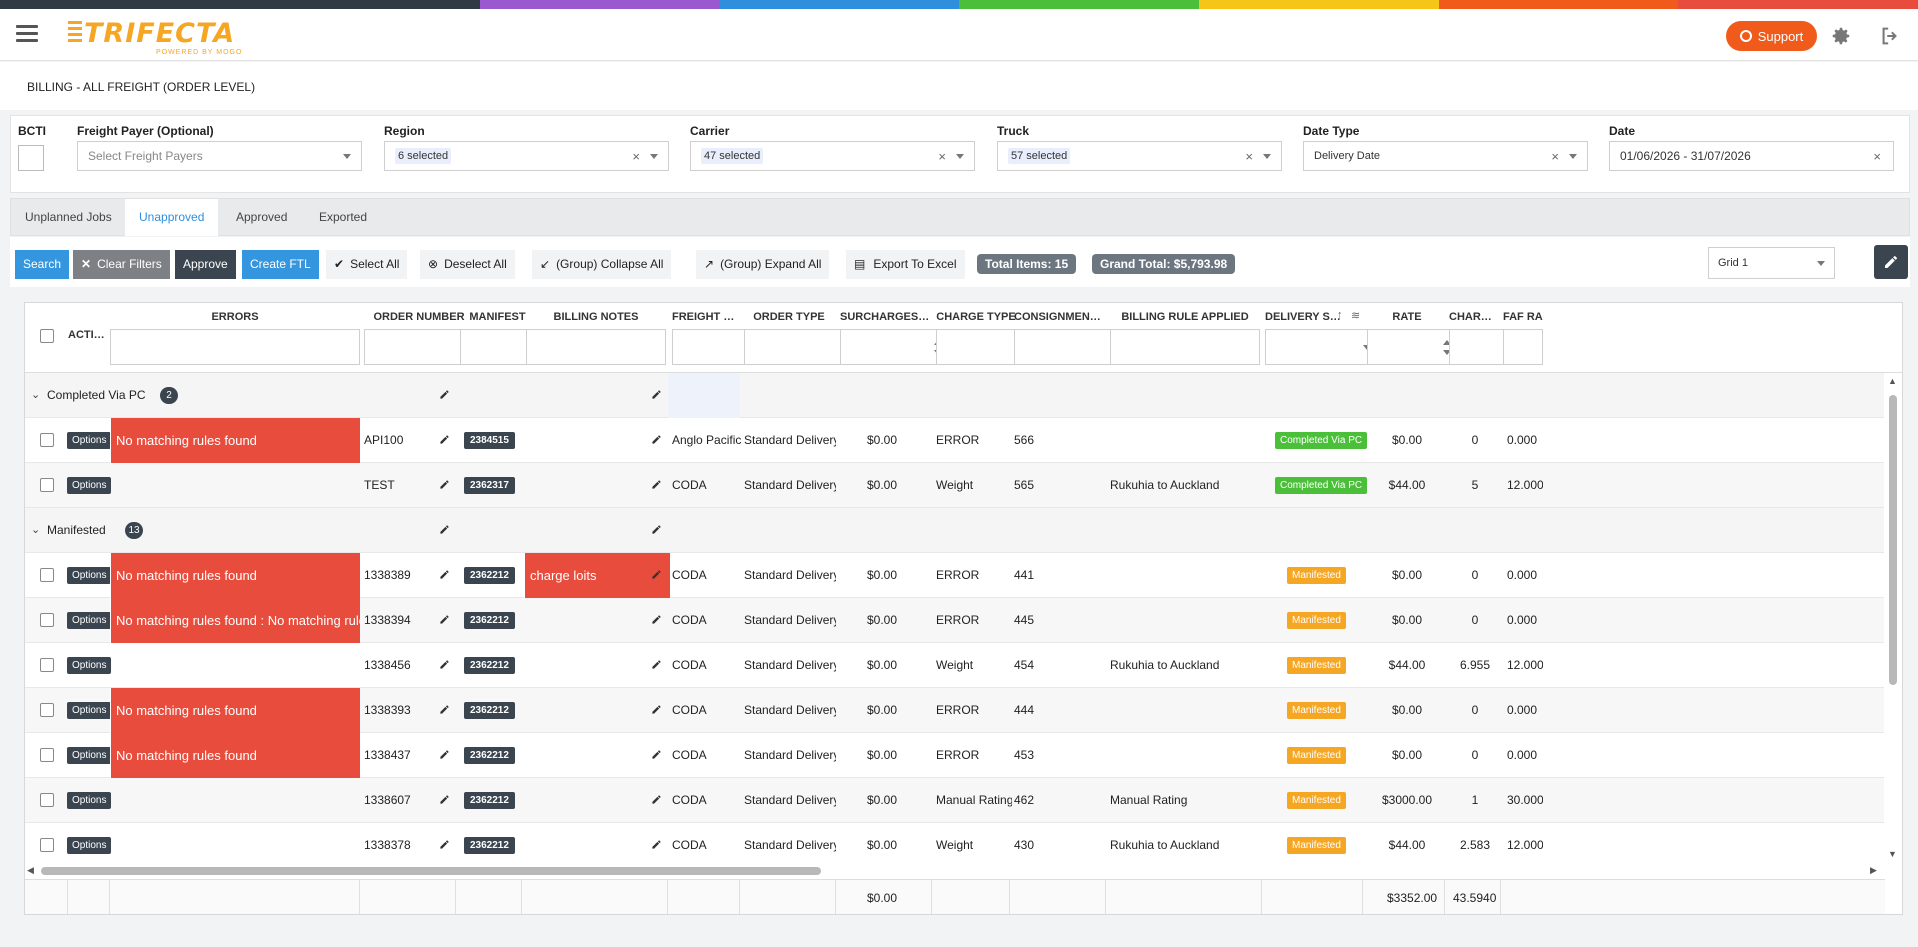  What do you see at coordinates (1185, 347) in the screenshot?
I see `filter-billing-rule-input` at bounding box center [1185, 347].